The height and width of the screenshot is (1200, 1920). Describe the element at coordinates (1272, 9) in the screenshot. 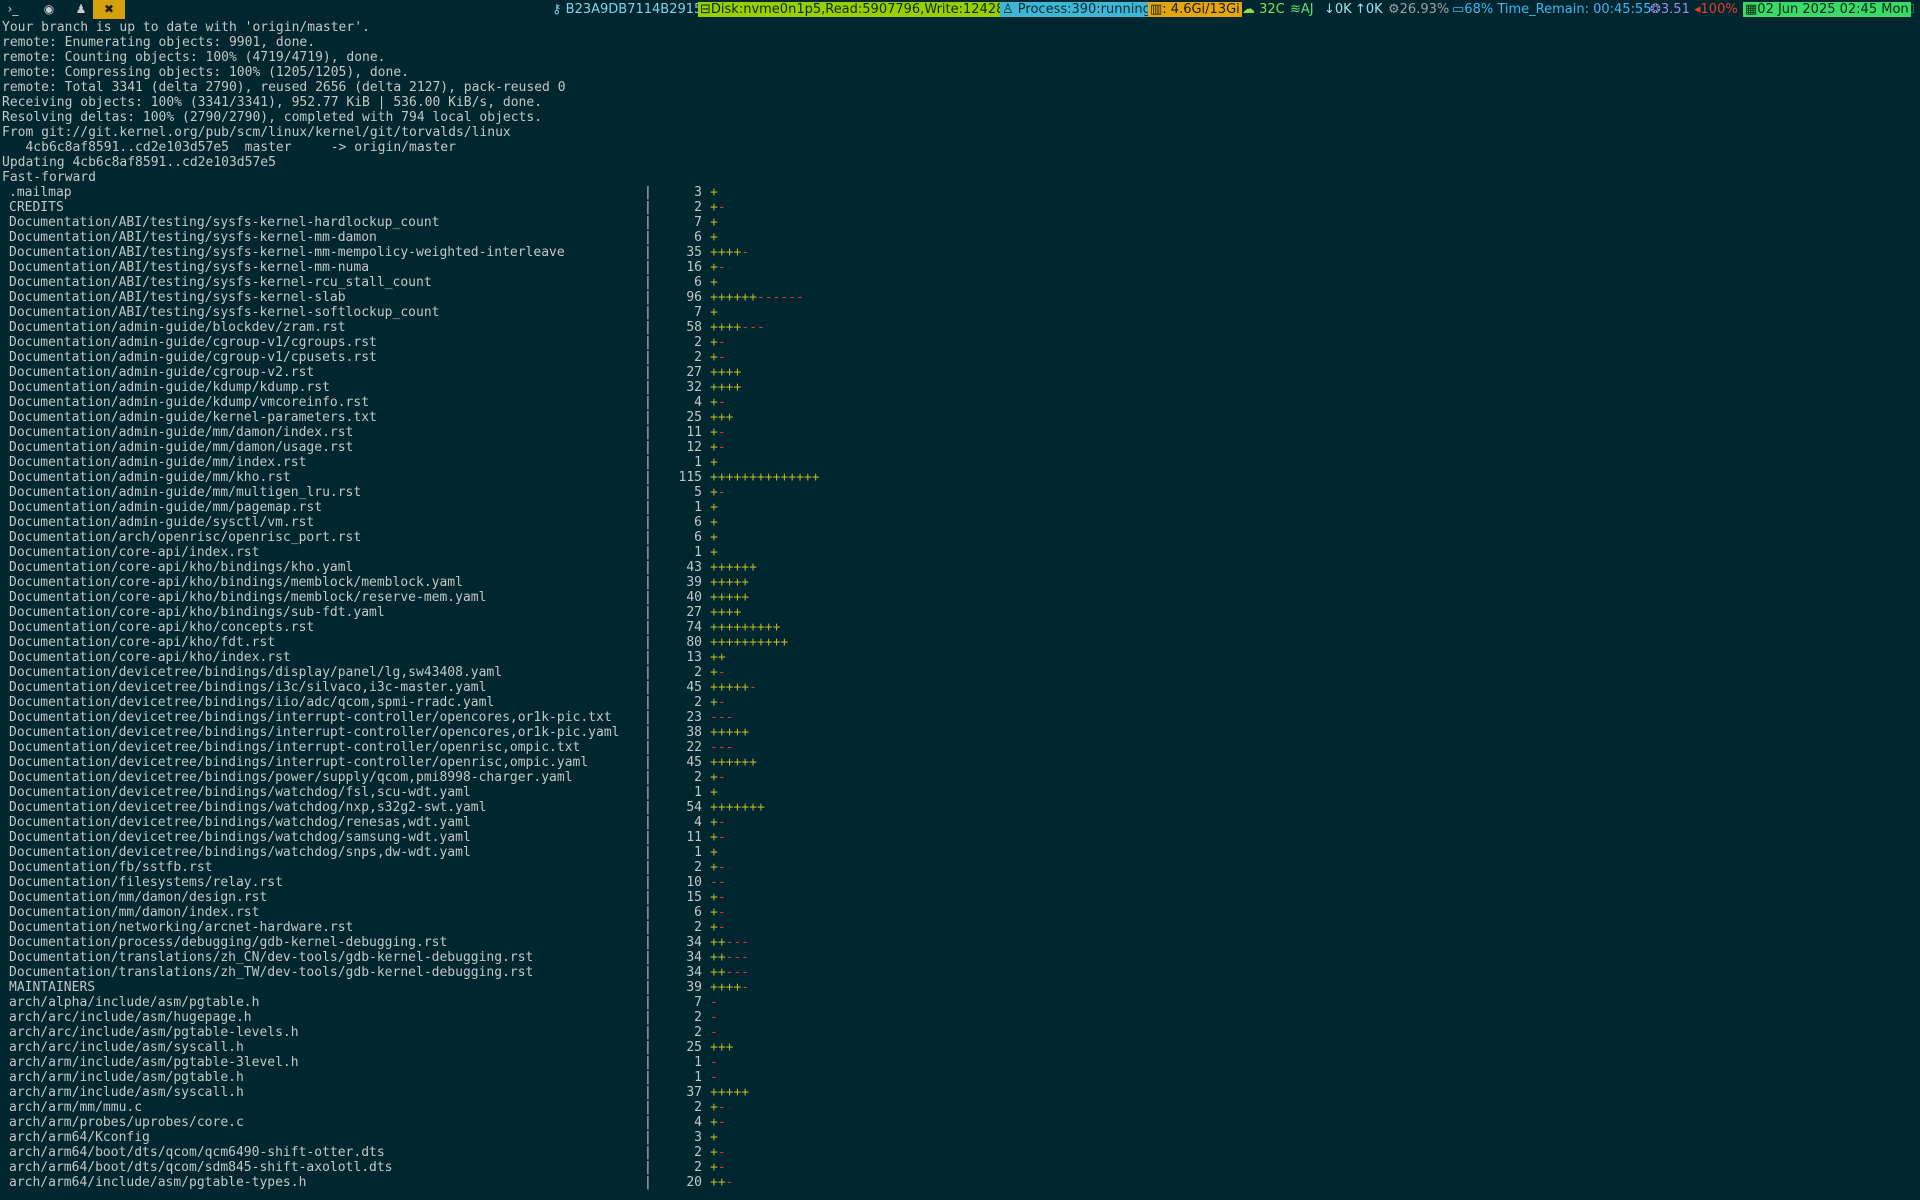

I see `temperature-label: 32C` at that location.